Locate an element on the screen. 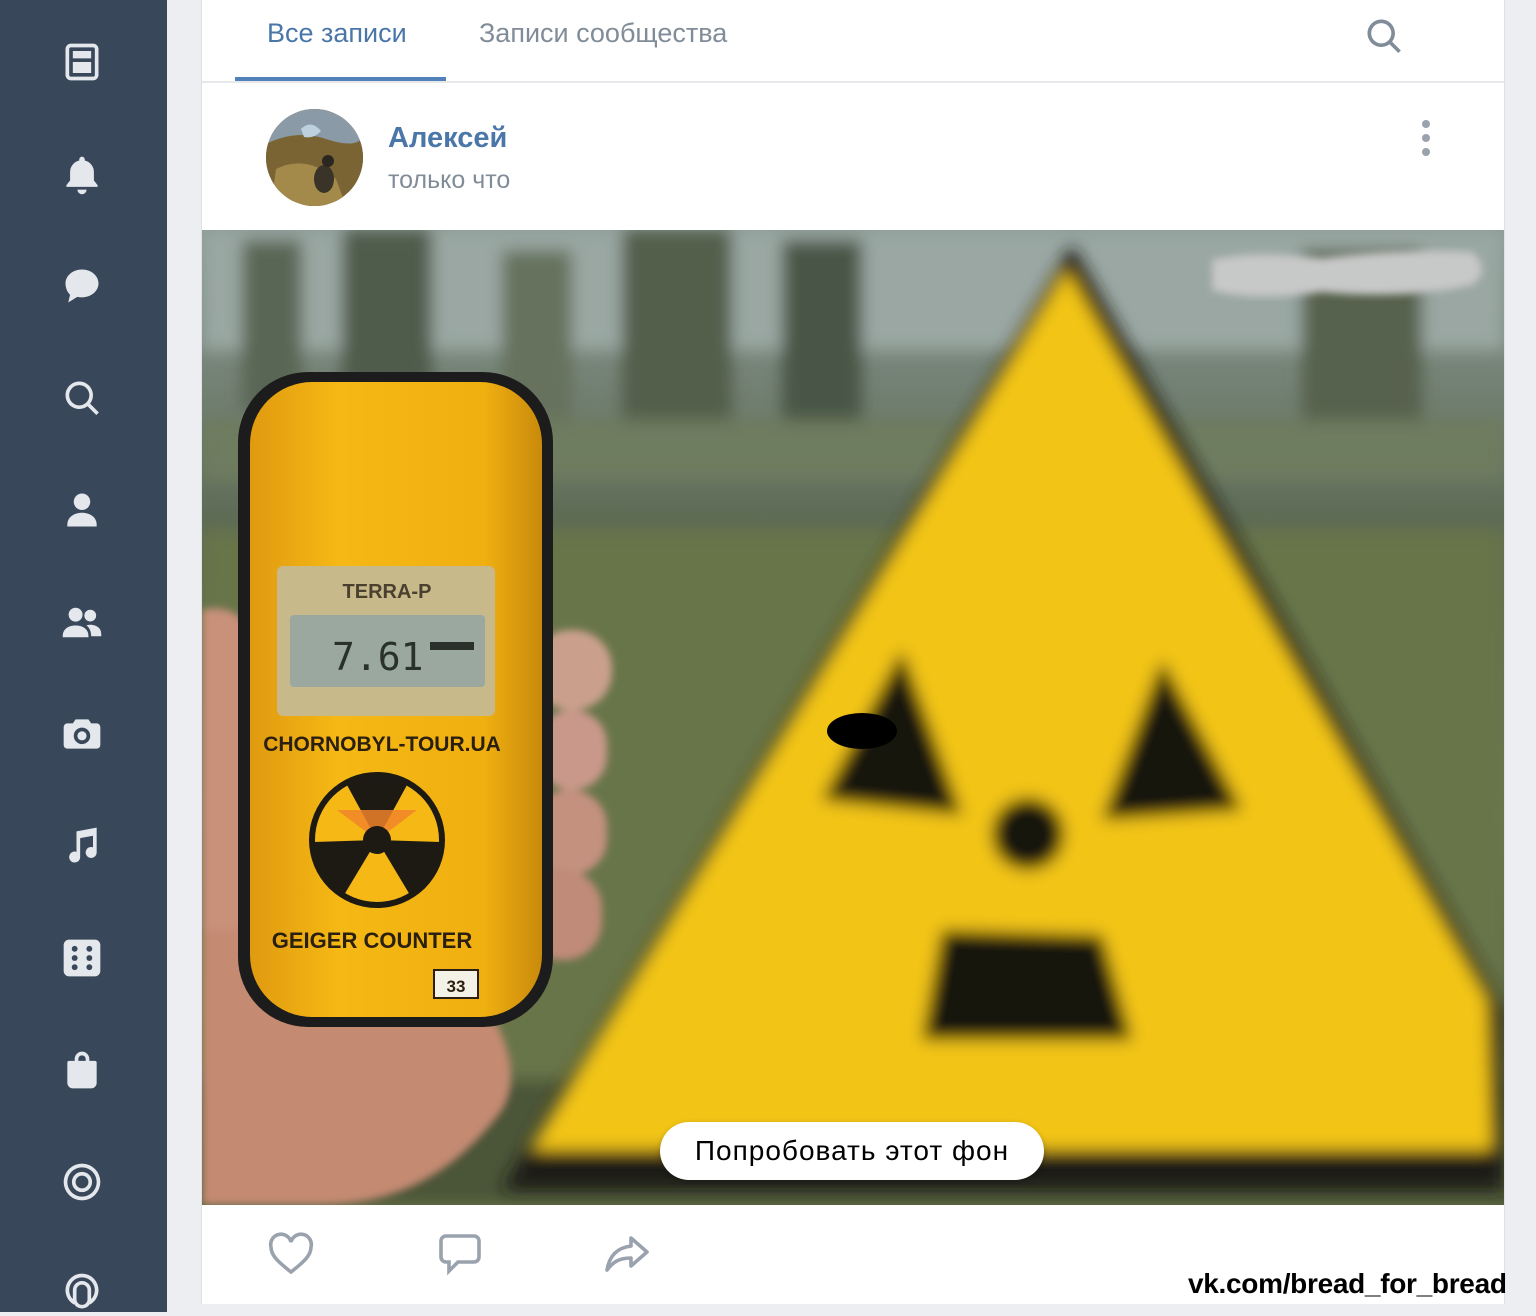 This screenshot has width=1536, height=1316. device-number: 33 is located at coordinates (456, 986).